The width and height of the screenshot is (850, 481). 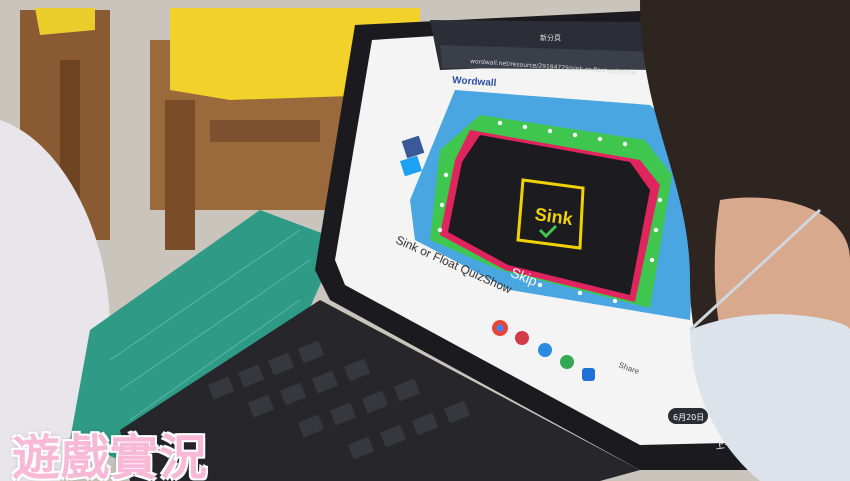 What do you see at coordinates (567, 362) in the screenshot?
I see `app-icon-green` at bounding box center [567, 362].